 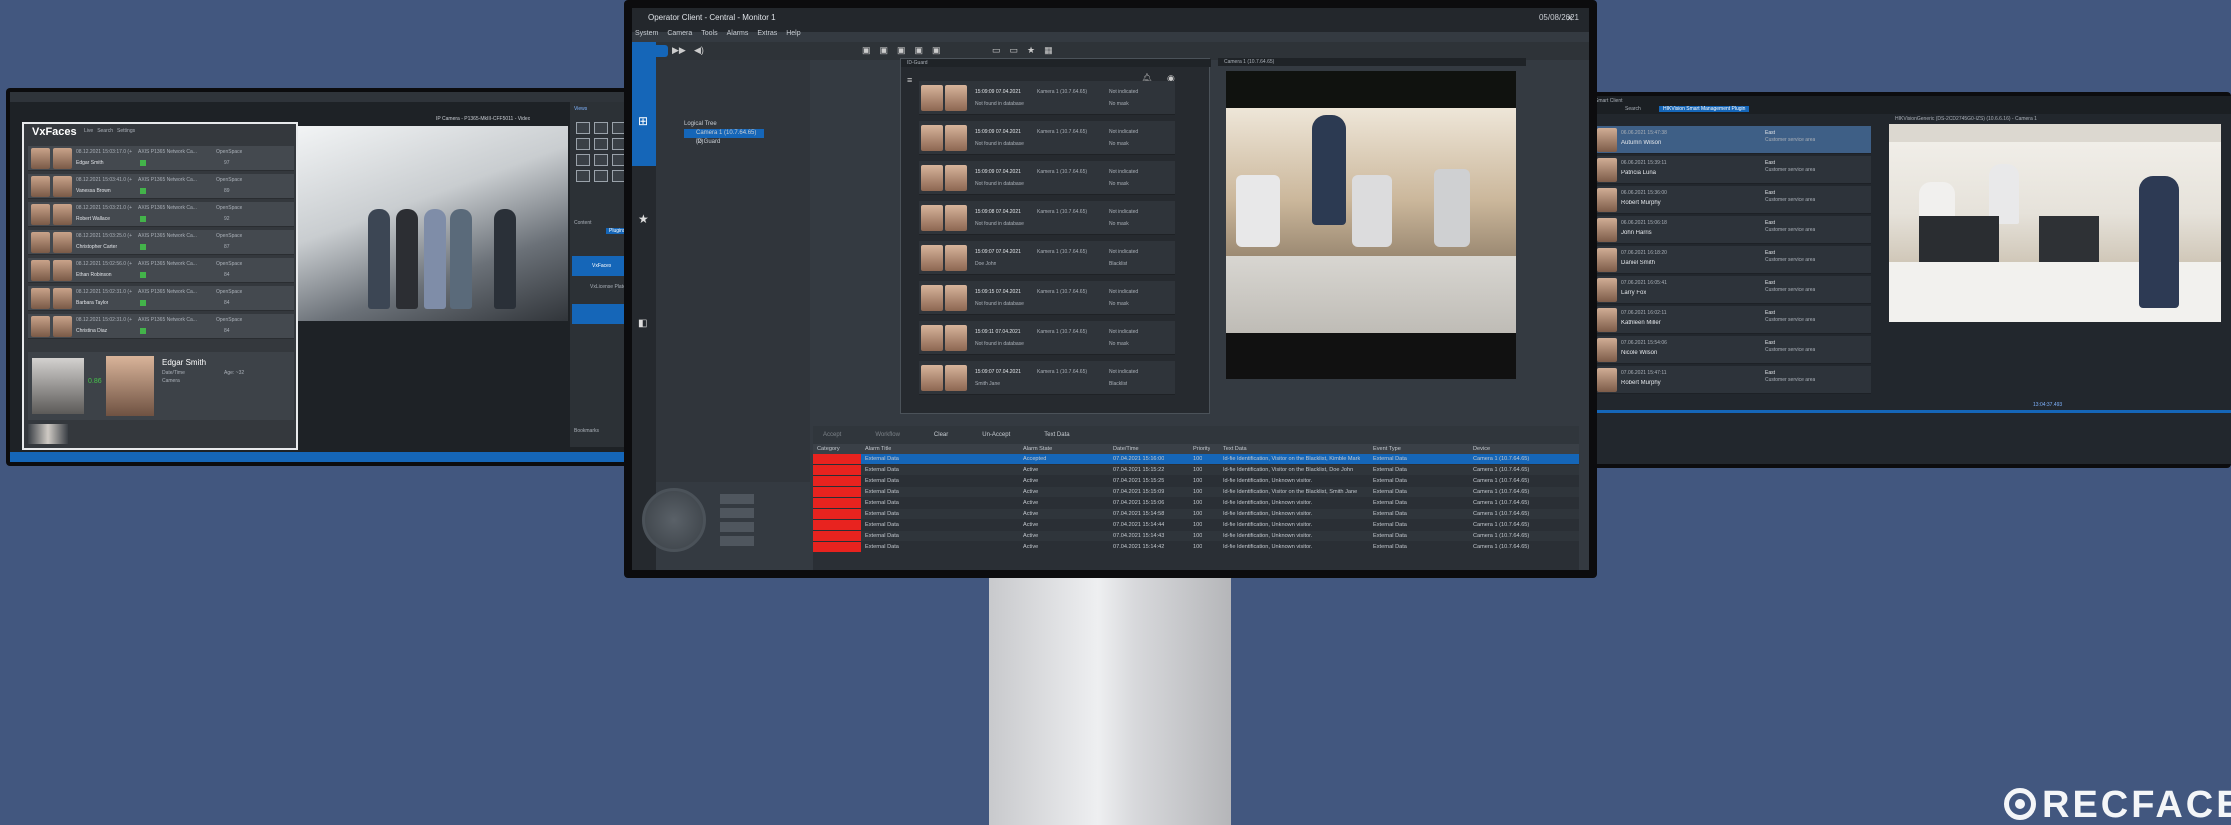 I want to click on right-tab-search: Search, so click(x=1633, y=109).